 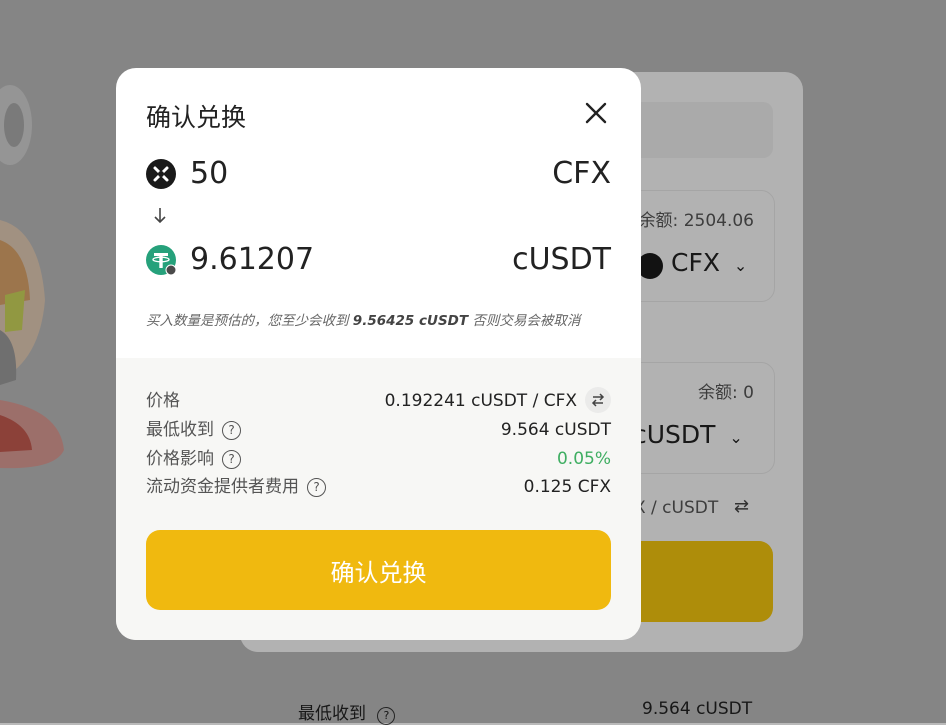 I want to click on estimate-note: 买入数量是预估的，您至少会收到 9.56425 cUSDT 否则交易会被取消, so click(x=363, y=321).